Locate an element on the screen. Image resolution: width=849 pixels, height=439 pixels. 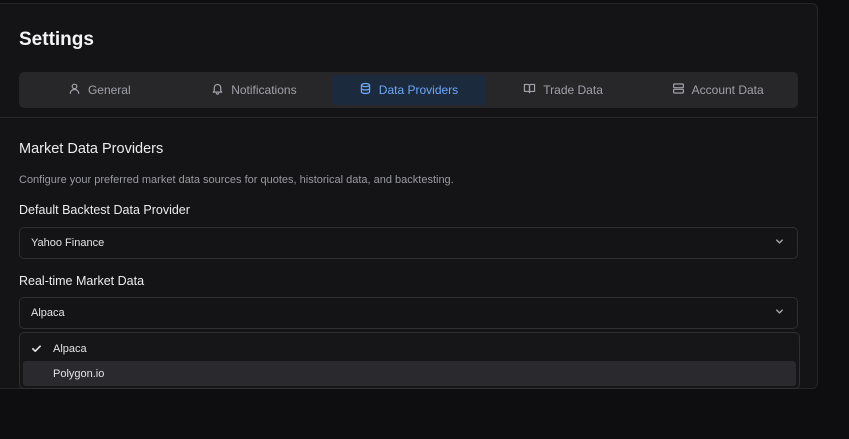
option-alpaca: Alpaca is located at coordinates (409, 348).